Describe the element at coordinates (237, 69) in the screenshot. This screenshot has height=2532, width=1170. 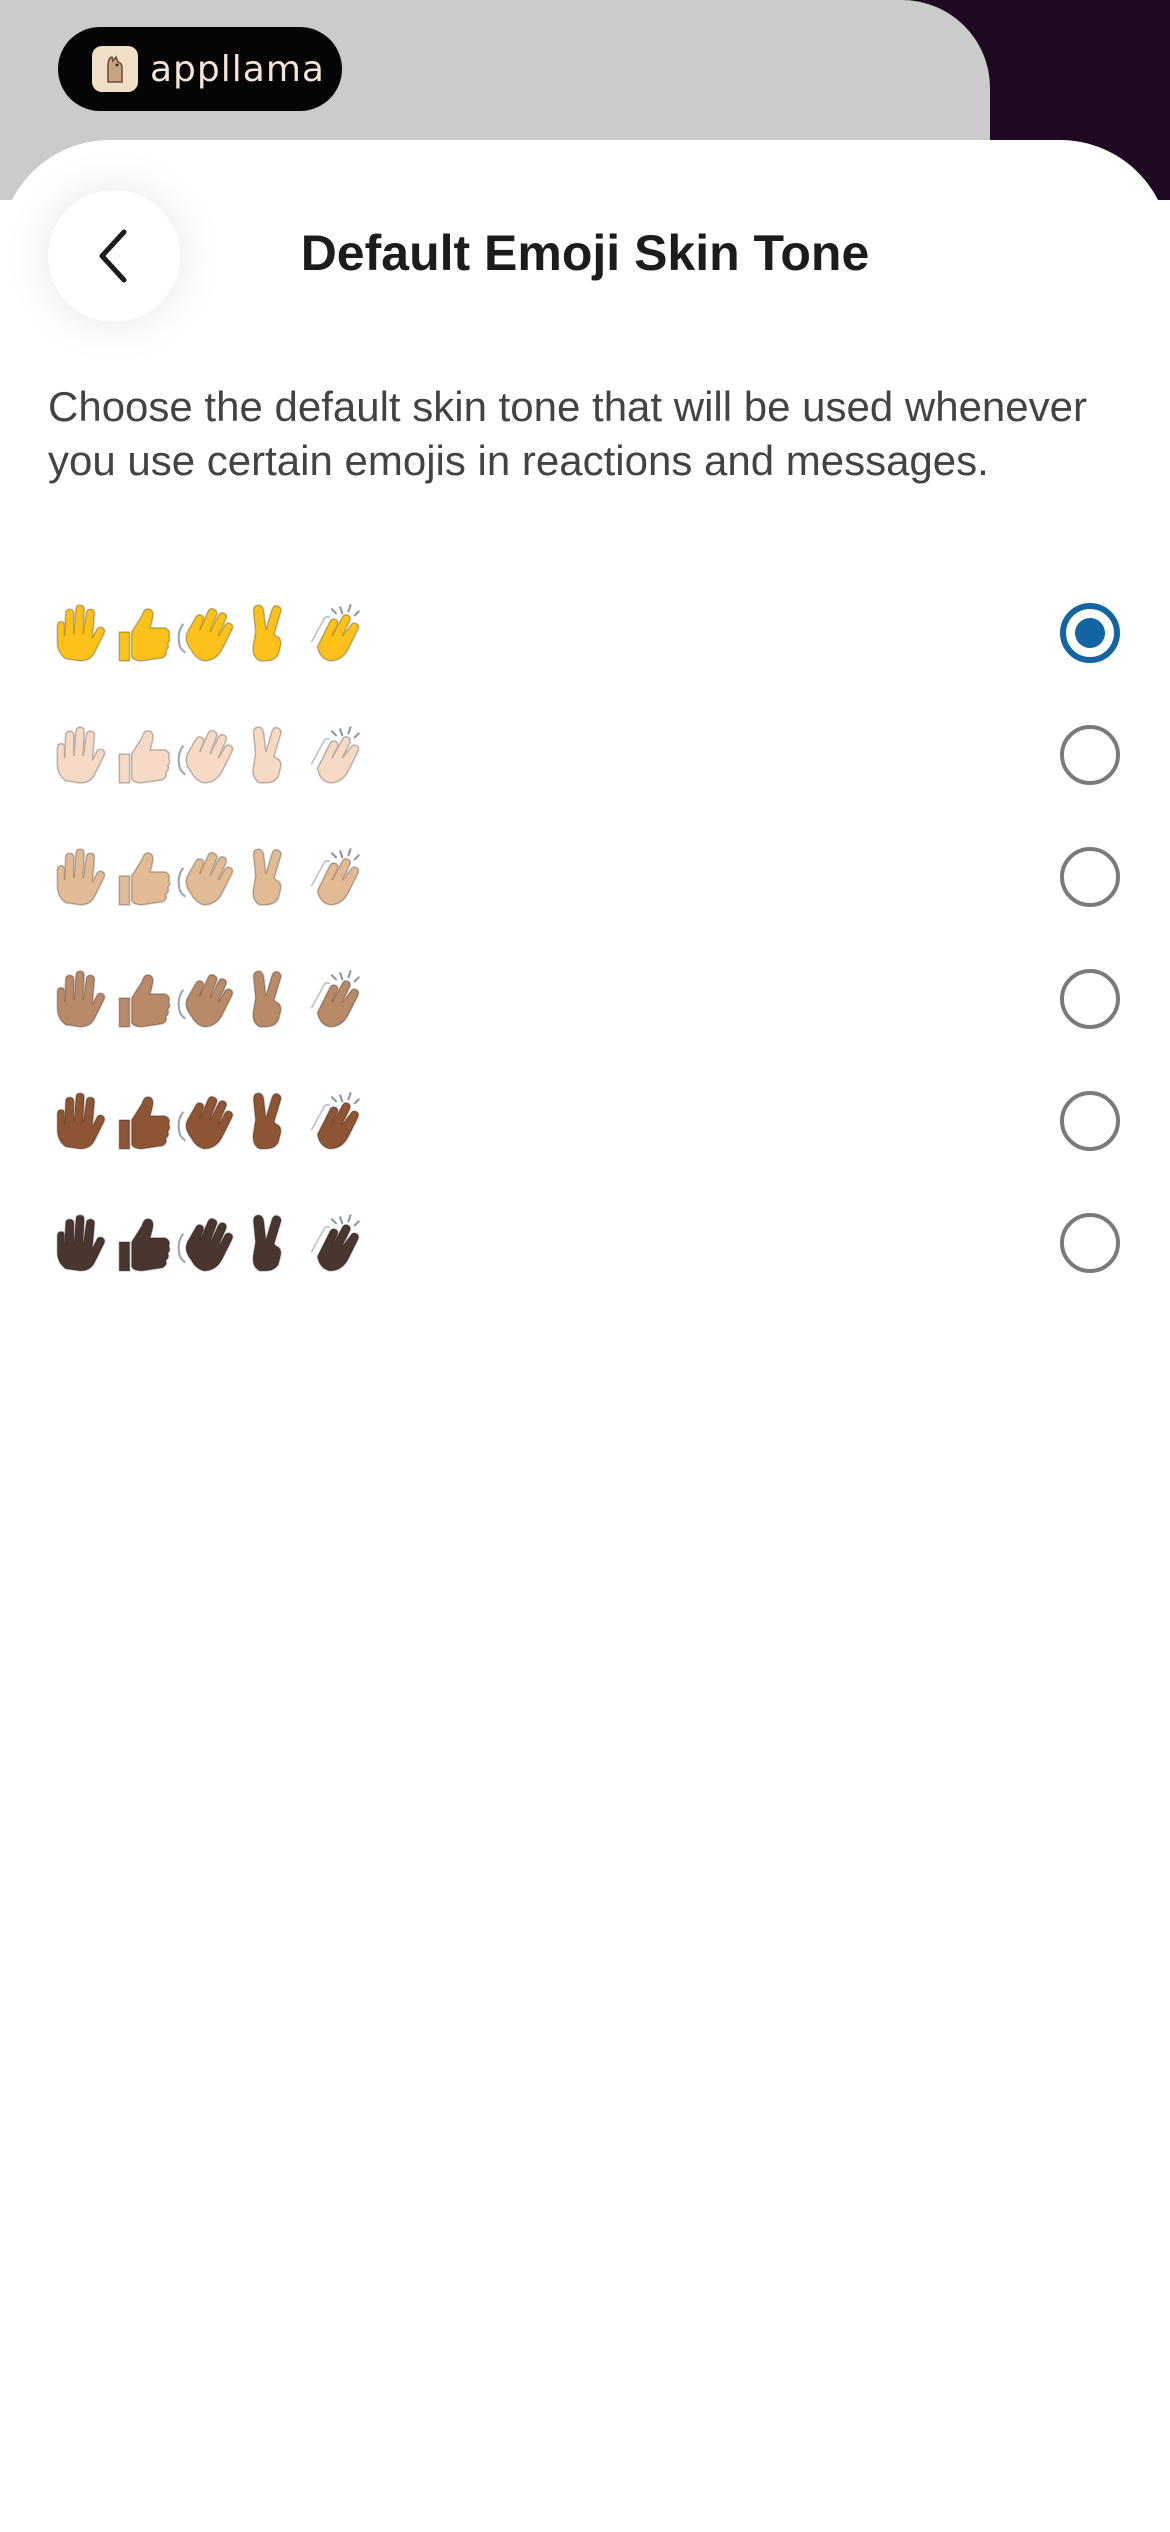
I see `brand-name: appllama` at that location.